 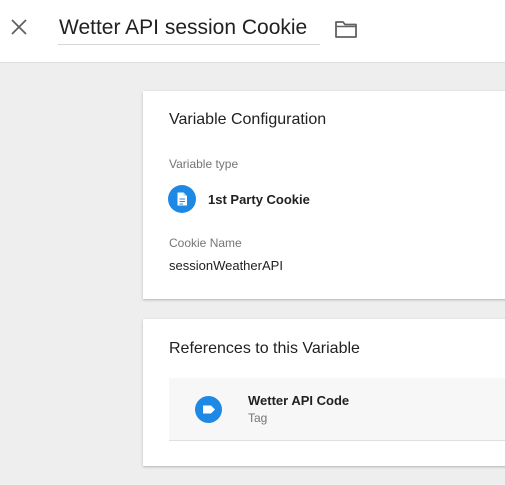 I want to click on folder-button, so click(x=346, y=29).